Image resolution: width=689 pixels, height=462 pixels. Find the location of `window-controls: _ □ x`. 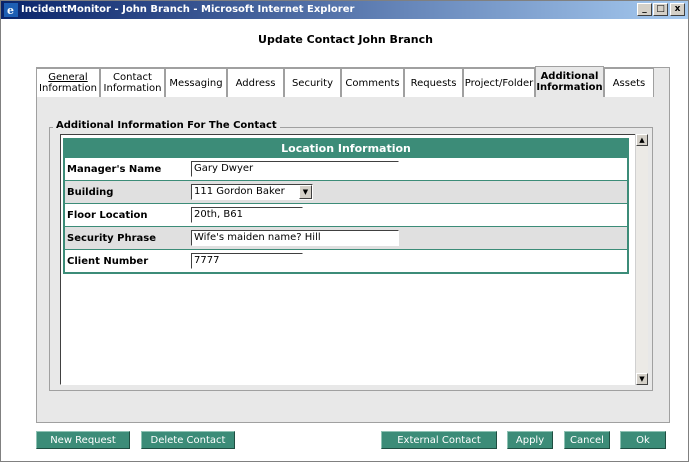

window-controls: _ □ x is located at coordinates (660, 9).